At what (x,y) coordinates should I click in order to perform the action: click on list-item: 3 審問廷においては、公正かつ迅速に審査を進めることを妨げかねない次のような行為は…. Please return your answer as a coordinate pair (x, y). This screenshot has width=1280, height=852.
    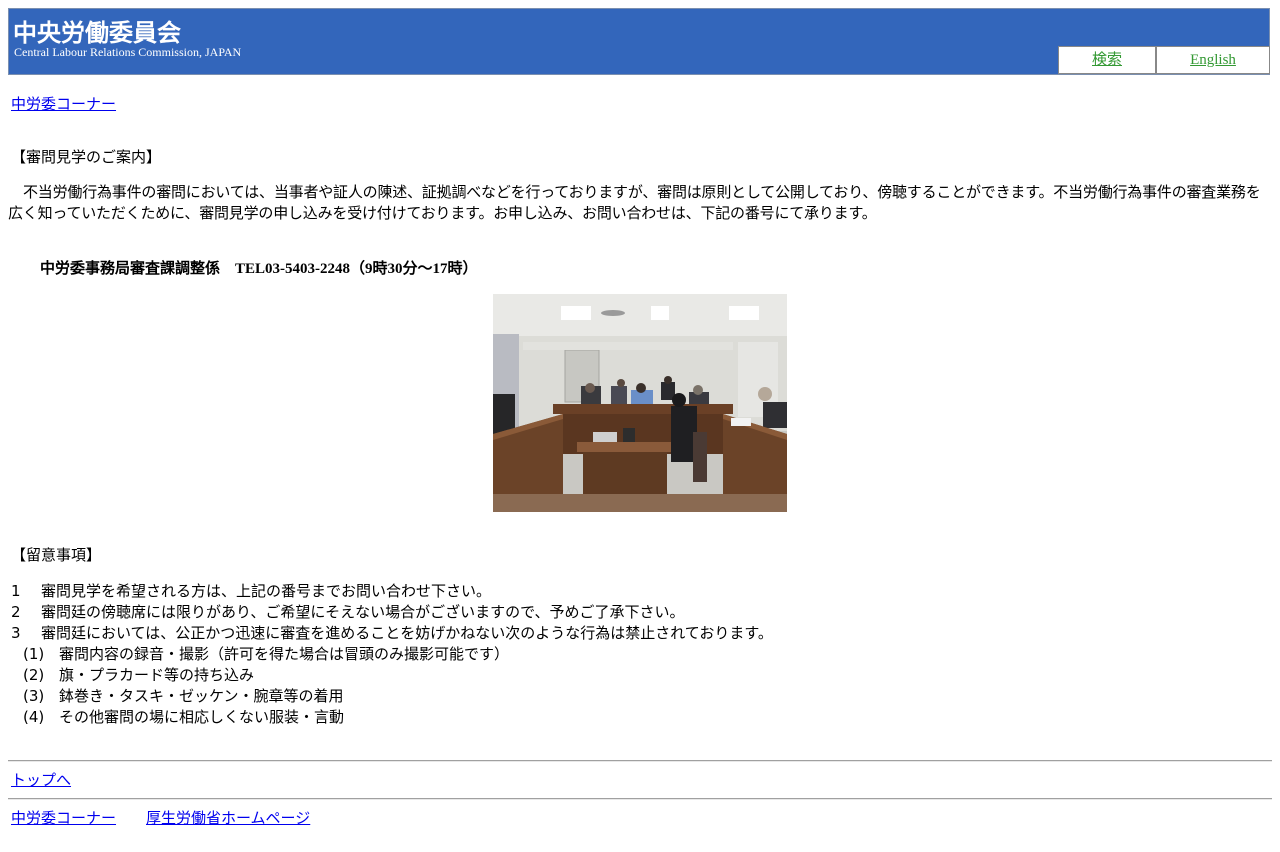
    Looking at the image, I should click on (392, 633).